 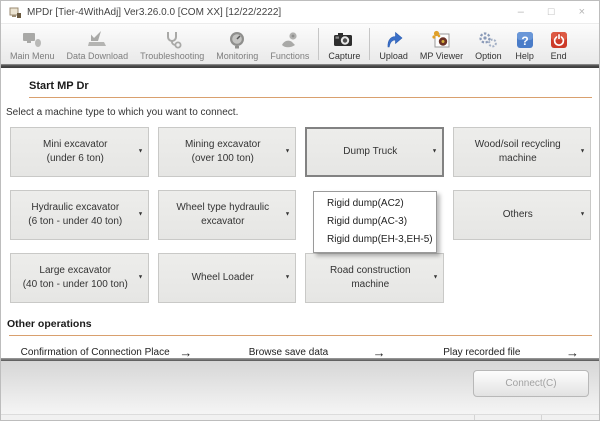 What do you see at coordinates (15, 12) in the screenshot?
I see `app-icon` at bounding box center [15, 12].